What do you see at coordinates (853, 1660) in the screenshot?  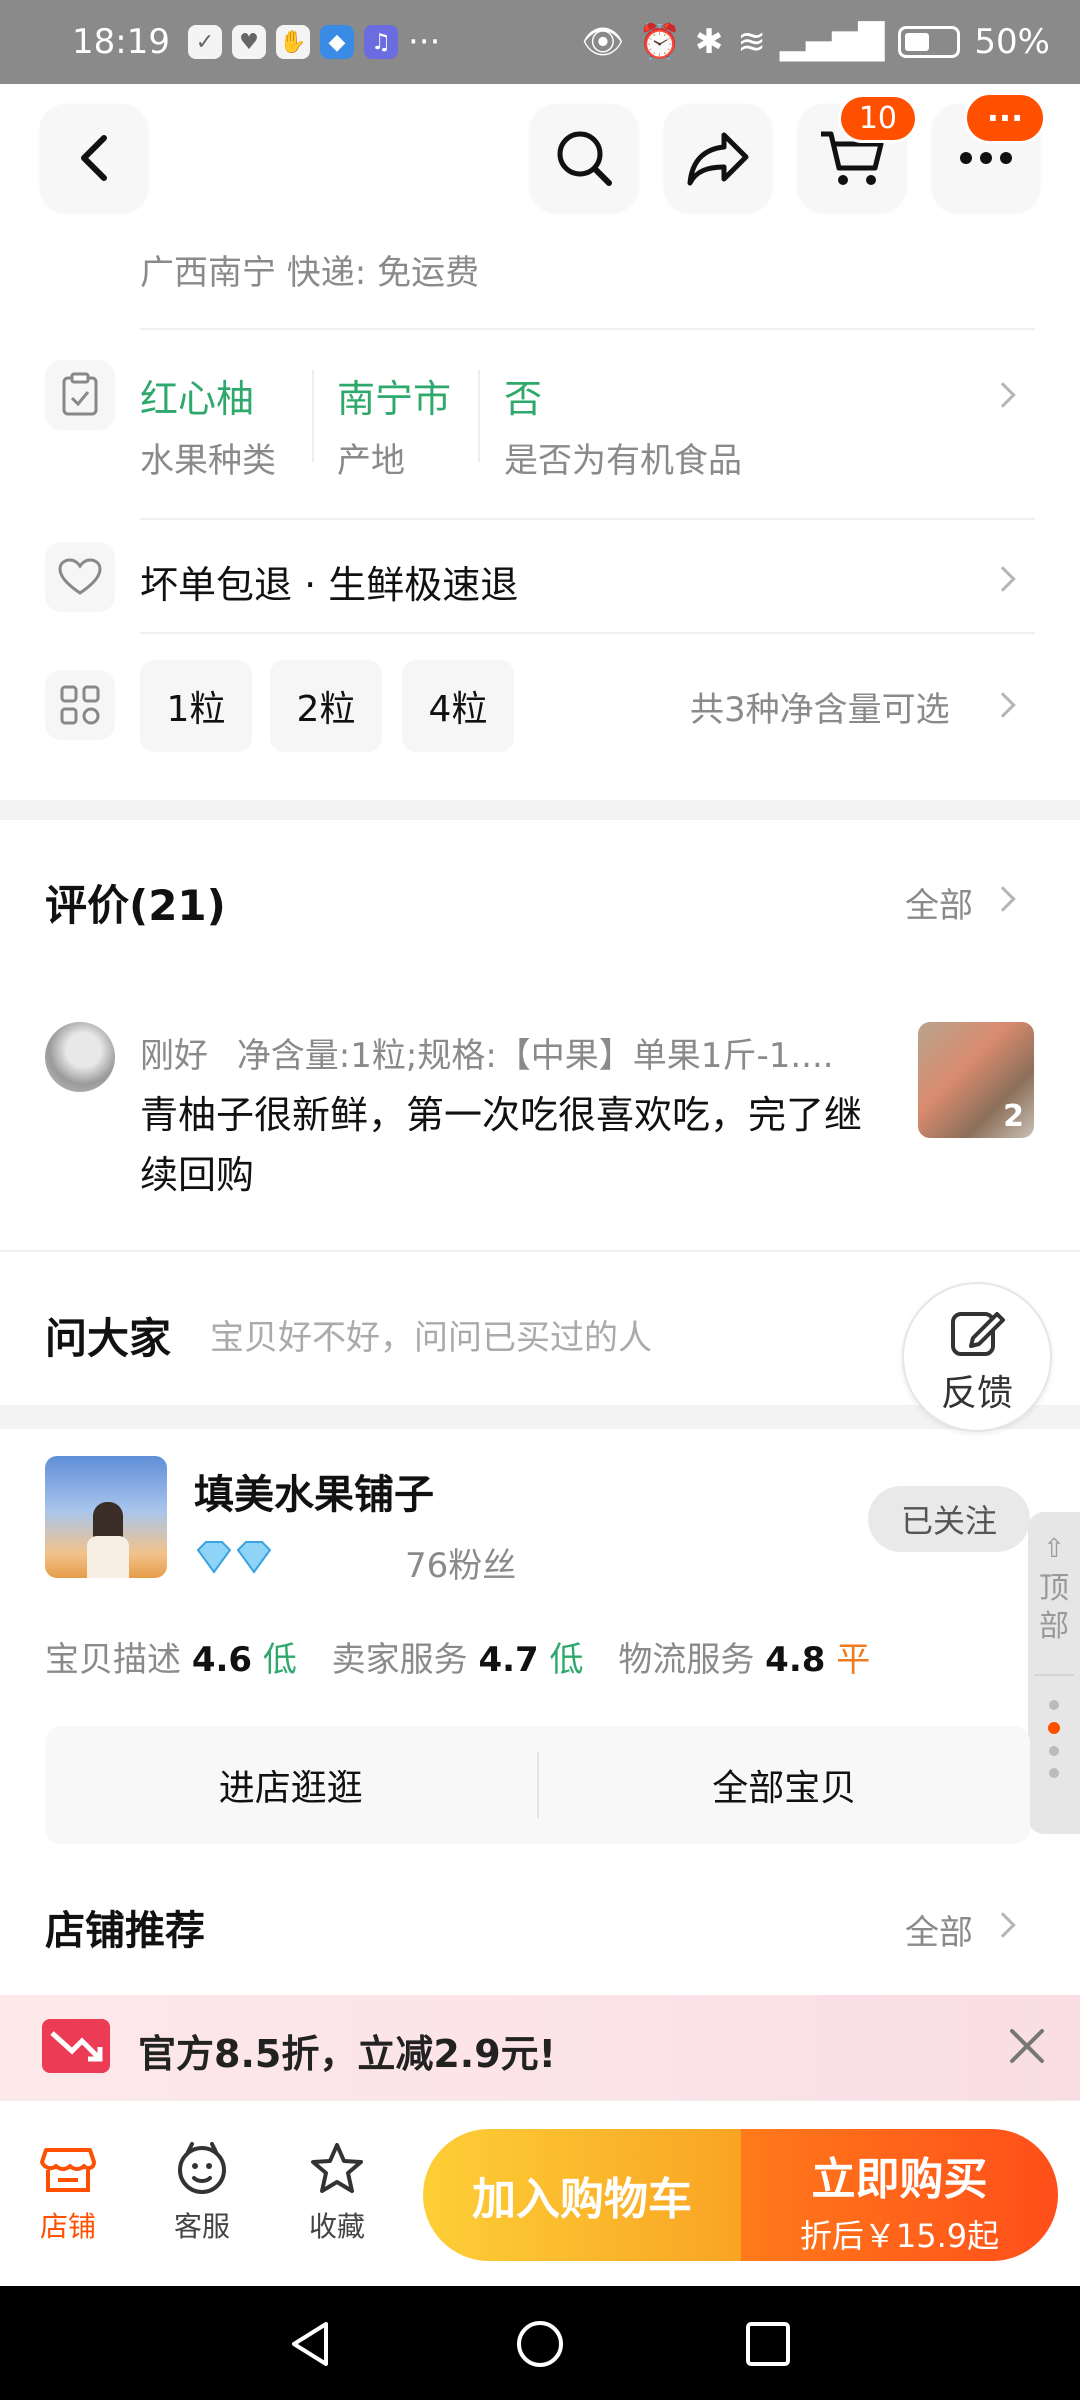 I see `score-logistics-level: 平` at bounding box center [853, 1660].